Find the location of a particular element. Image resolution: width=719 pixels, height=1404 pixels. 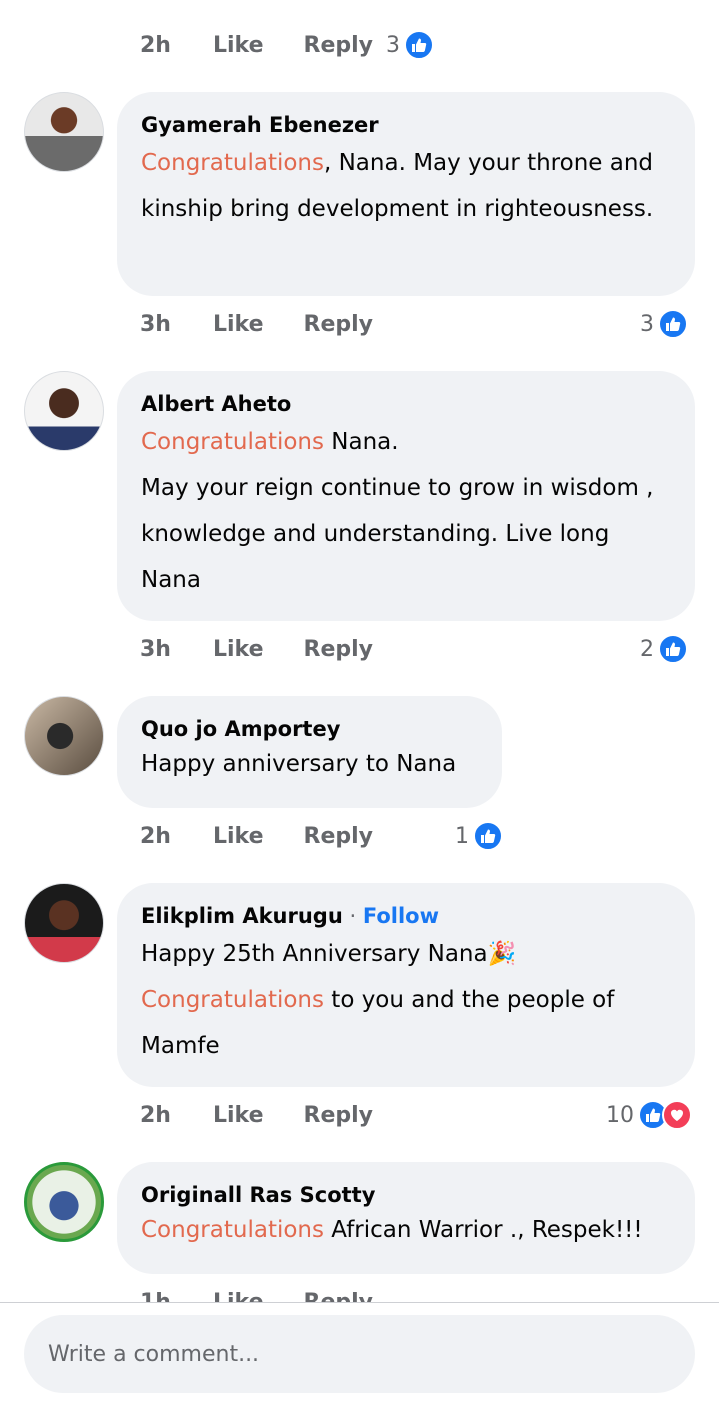

comment-actions: 1h Like Reply is located at coordinates (276, 1295).